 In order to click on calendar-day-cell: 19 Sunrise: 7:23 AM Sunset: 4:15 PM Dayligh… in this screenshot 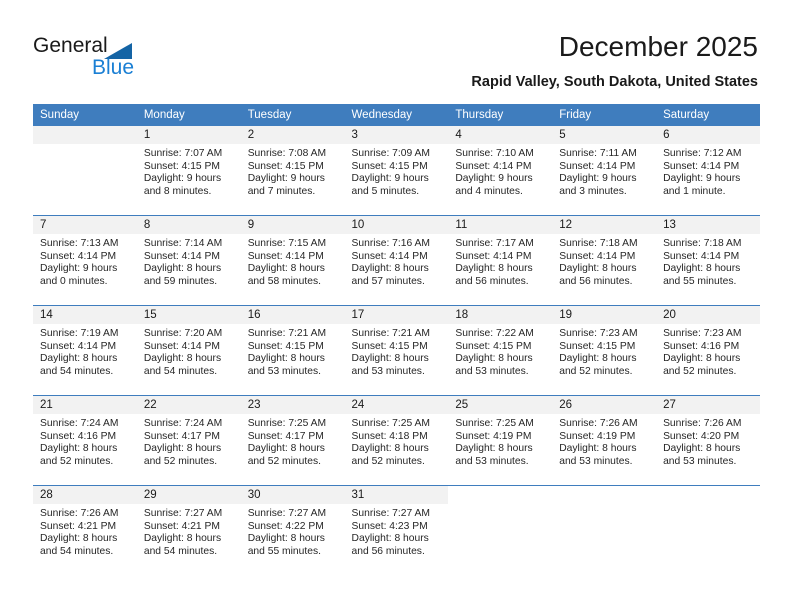, I will do `click(604, 350)`.